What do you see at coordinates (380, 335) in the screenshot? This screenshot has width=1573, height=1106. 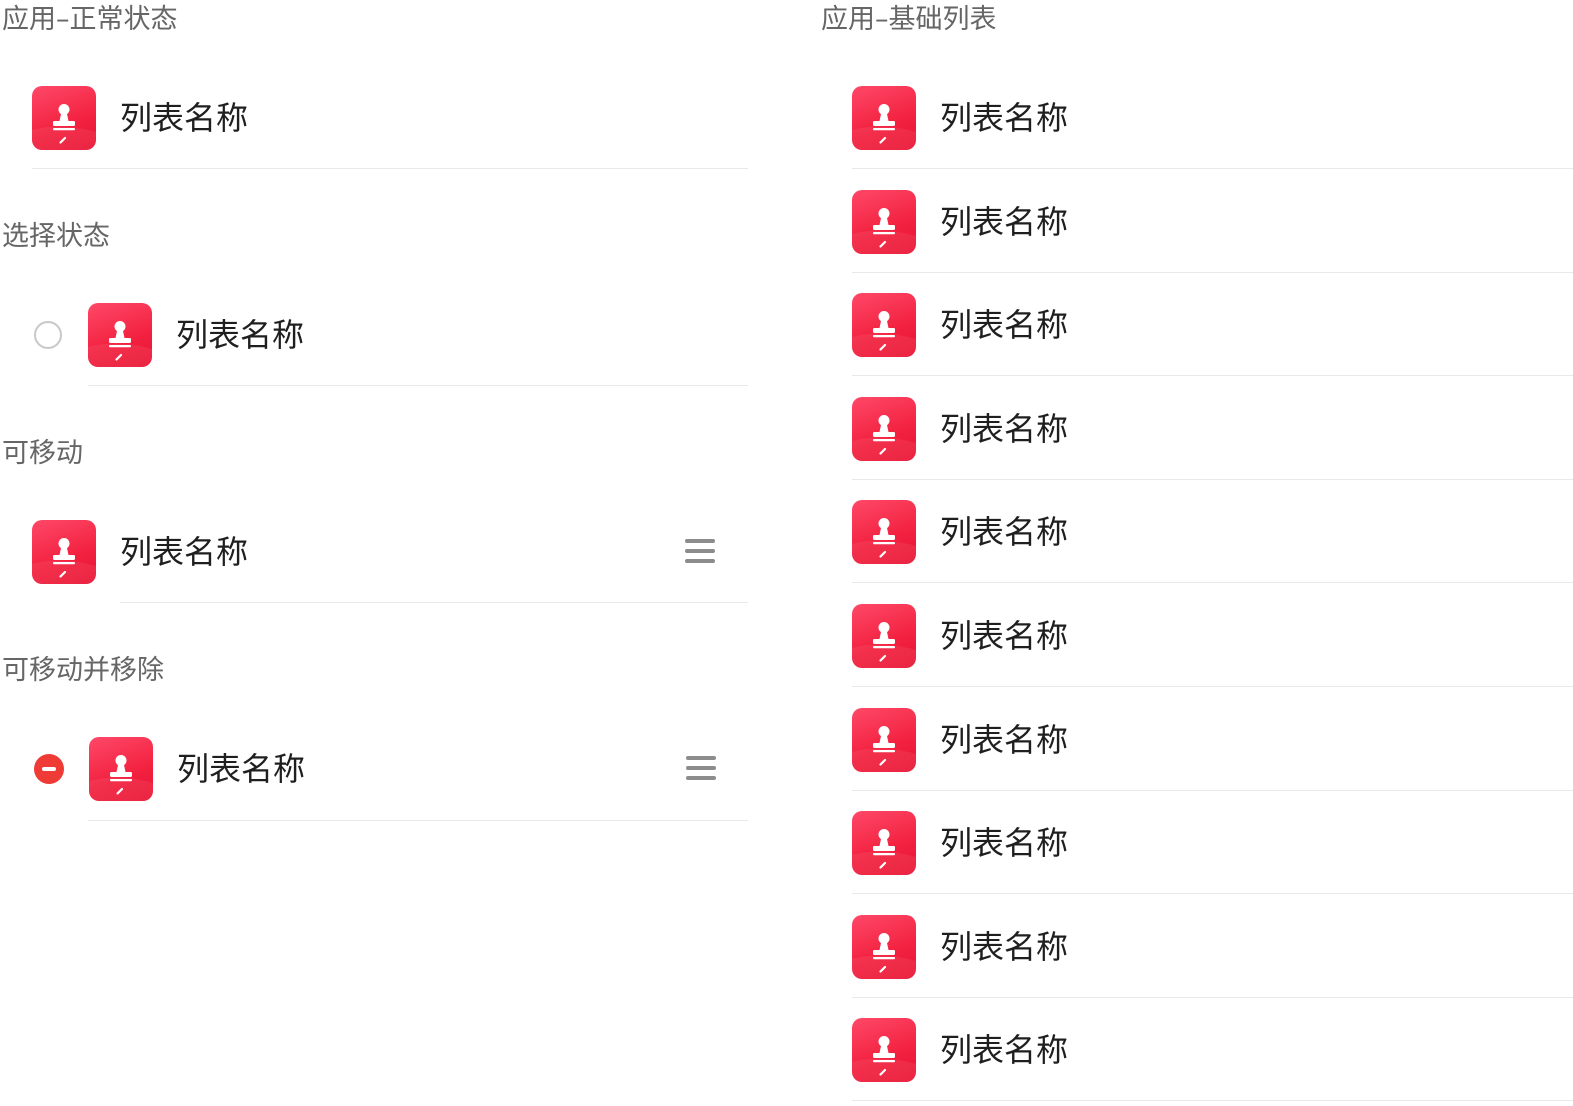 I see `list-item-selectable: 列表名称` at bounding box center [380, 335].